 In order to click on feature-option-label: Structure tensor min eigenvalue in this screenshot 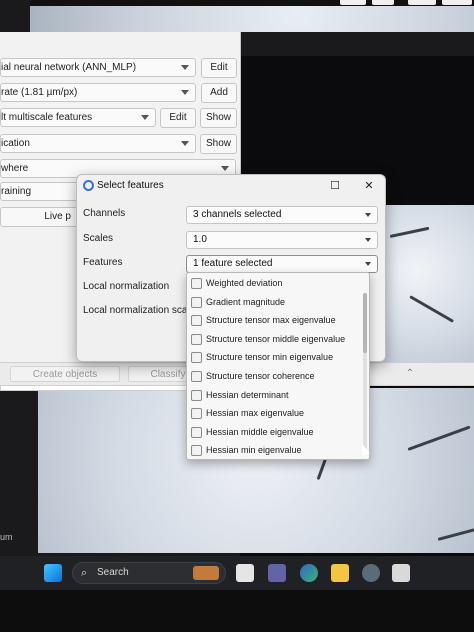, I will do `click(270, 357)`.